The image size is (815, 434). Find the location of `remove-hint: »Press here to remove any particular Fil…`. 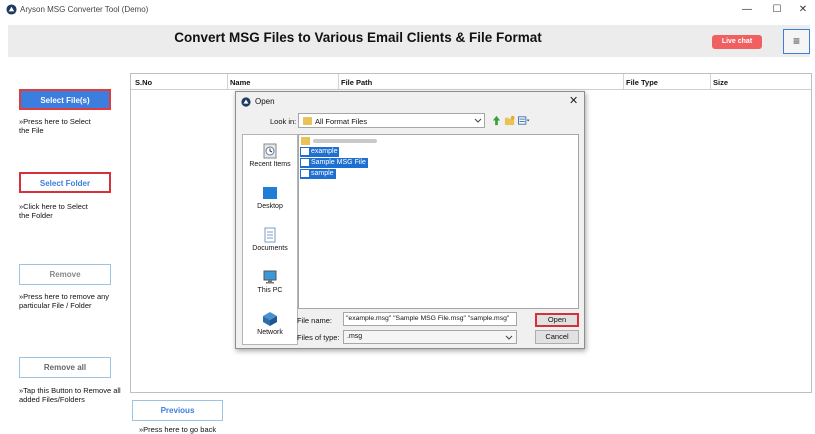

remove-hint: »Press here to remove any particular Fil… is located at coordinates (64, 301).